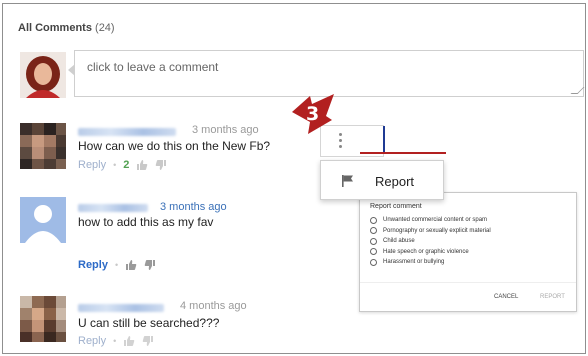  I want to click on resize-handle-icon, so click(577, 90).